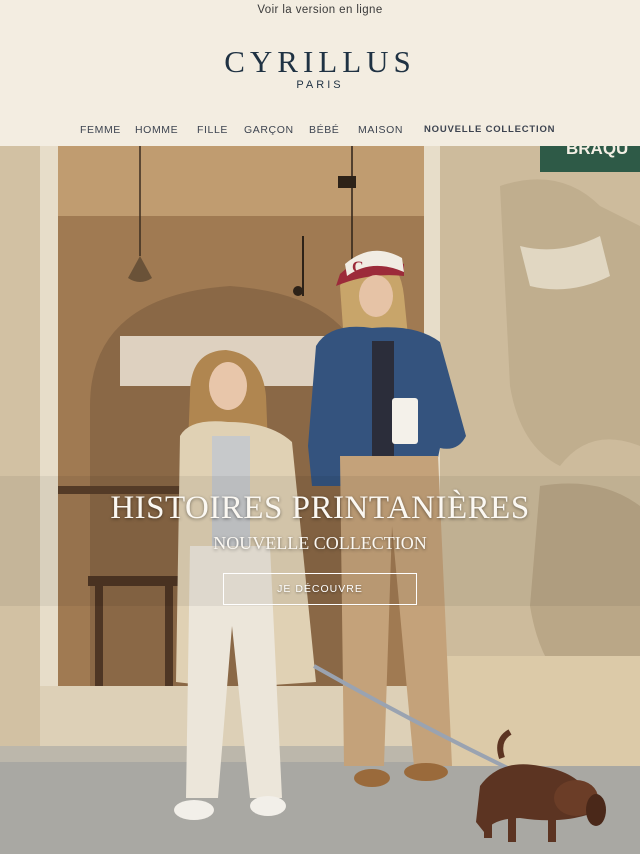 The height and width of the screenshot is (854, 640). I want to click on cap-letter: C, so click(358, 267).